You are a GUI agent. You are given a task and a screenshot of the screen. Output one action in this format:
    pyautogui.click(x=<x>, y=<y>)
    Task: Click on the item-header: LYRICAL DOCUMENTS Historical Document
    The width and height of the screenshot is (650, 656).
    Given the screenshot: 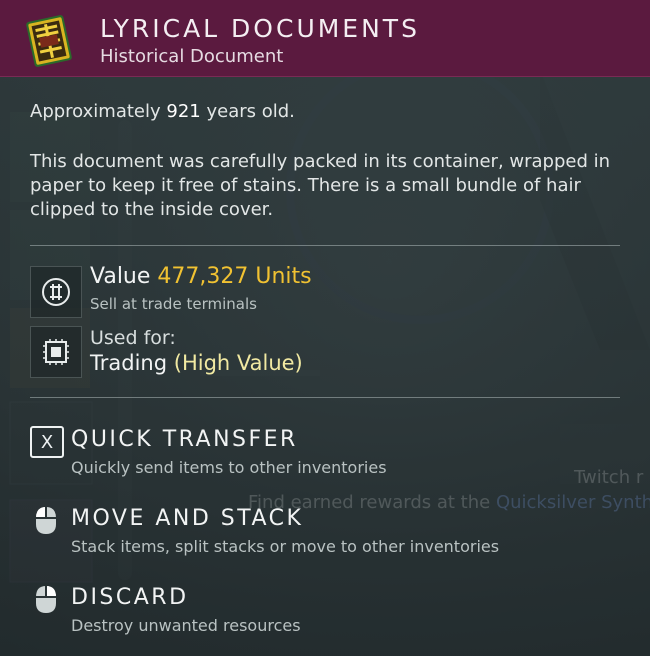 What is the action you would take?
    pyautogui.click(x=325, y=38)
    